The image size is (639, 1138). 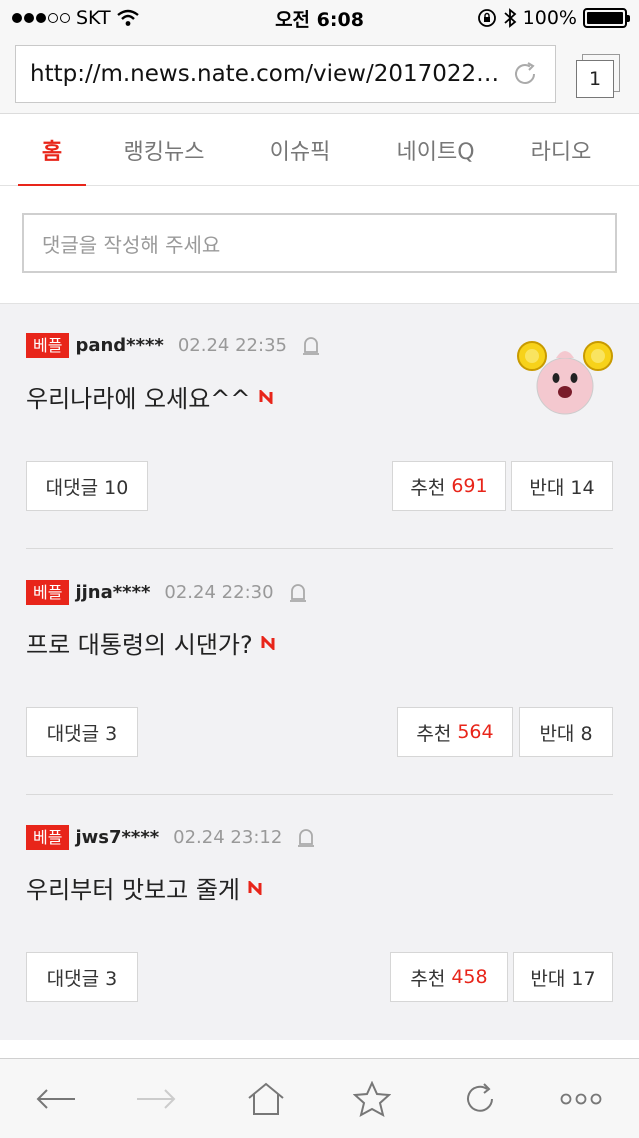 What do you see at coordinates (595, 79) in the screenshot?
I see `tab-count: 1` at bounding box center [595, 79].